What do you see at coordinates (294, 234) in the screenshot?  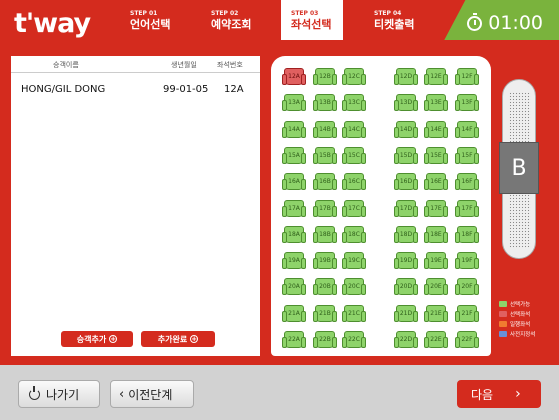 I see `seat-18A: 18A` at bounding box center [294, 234].